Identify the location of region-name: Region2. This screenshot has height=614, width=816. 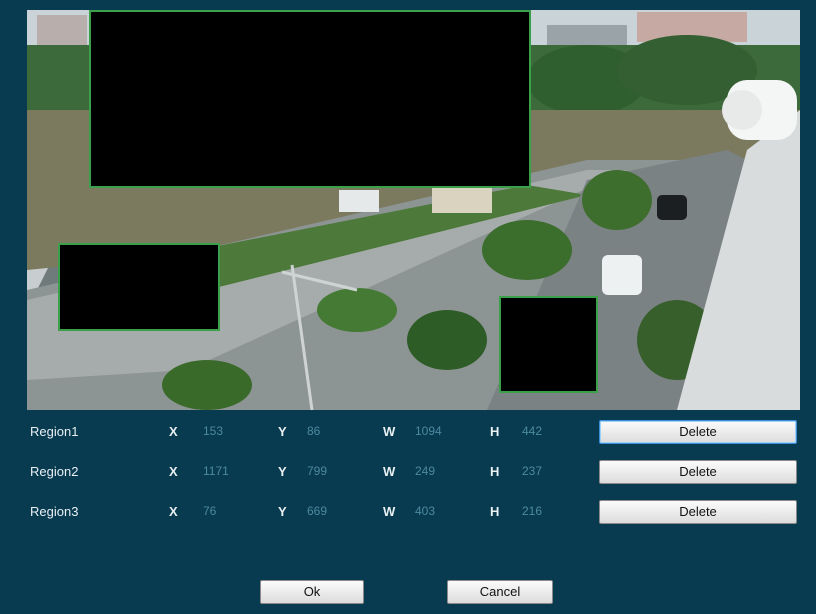
(54, 471).